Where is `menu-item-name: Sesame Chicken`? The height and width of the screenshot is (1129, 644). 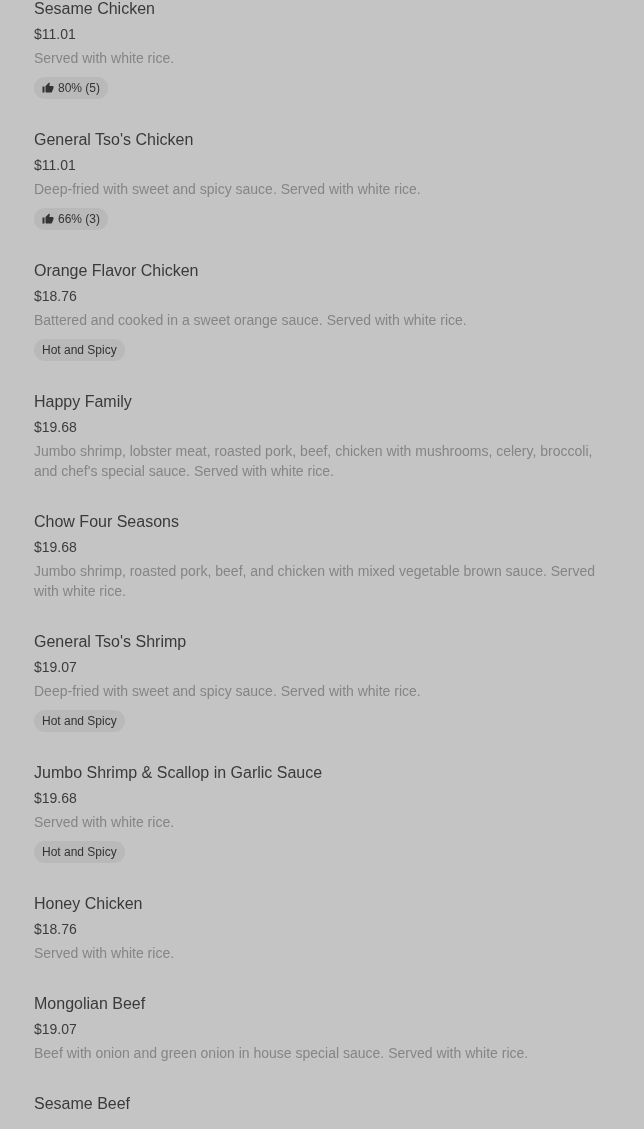 menu-item-name: Sesame Chicken is located at coordinates (94, 9).